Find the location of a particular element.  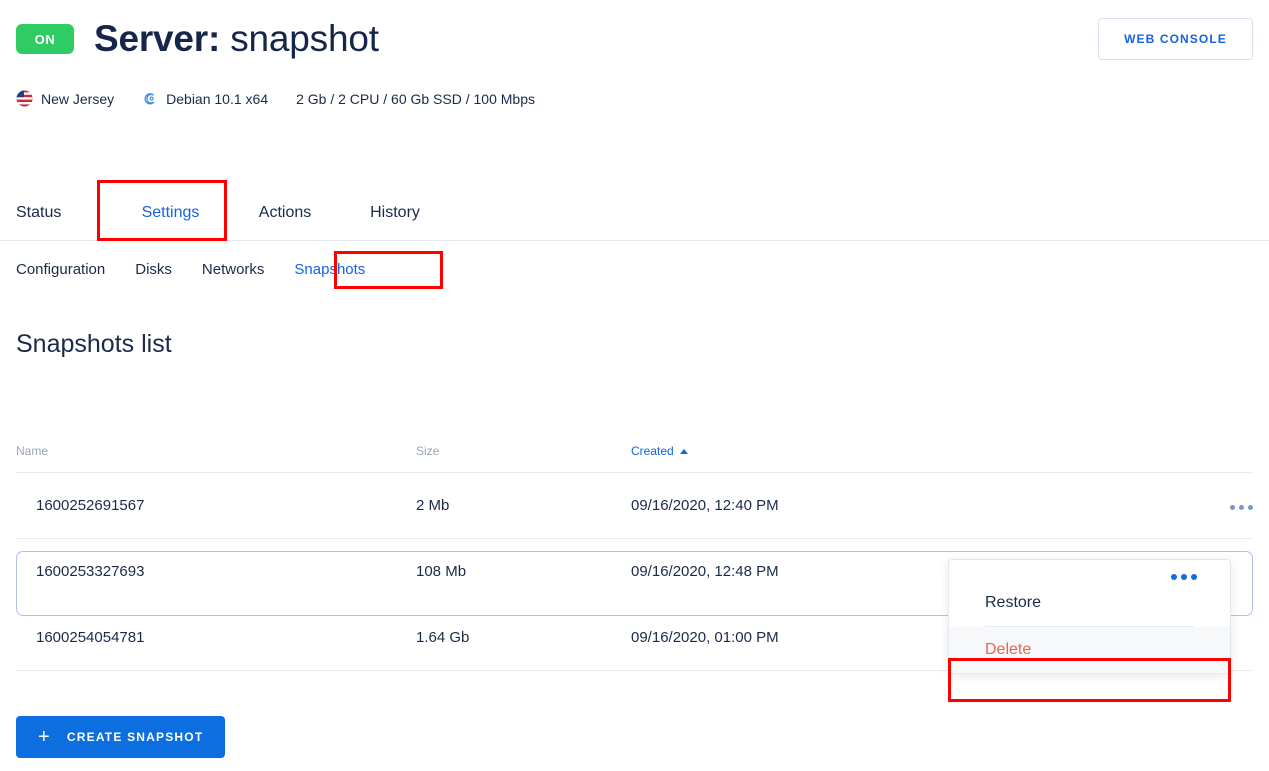

table-row: 1600252691567 2 Mb 09/16/2020, 12:40 PM is located at coordinates (634, 505).